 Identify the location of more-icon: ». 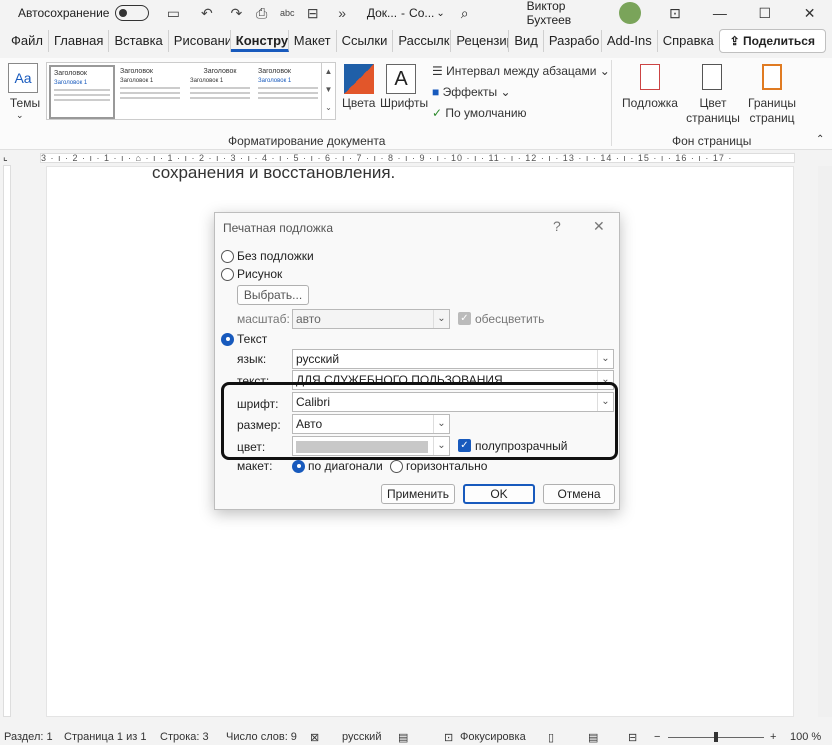
(341, 13).